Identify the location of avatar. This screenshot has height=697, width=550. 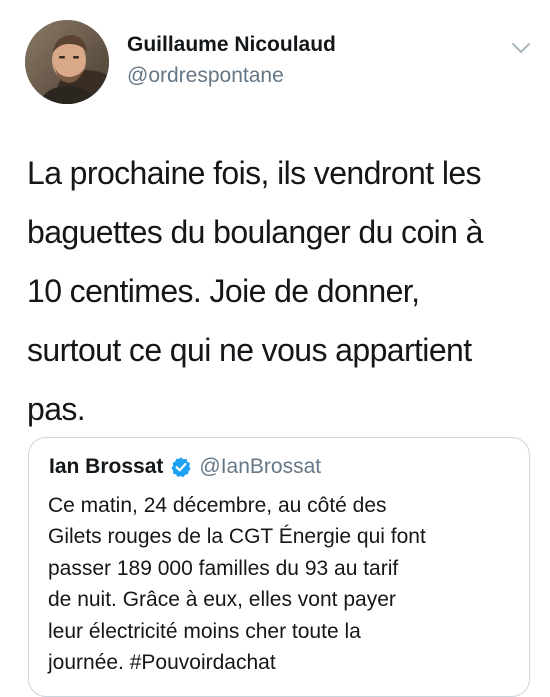
(67, 62).